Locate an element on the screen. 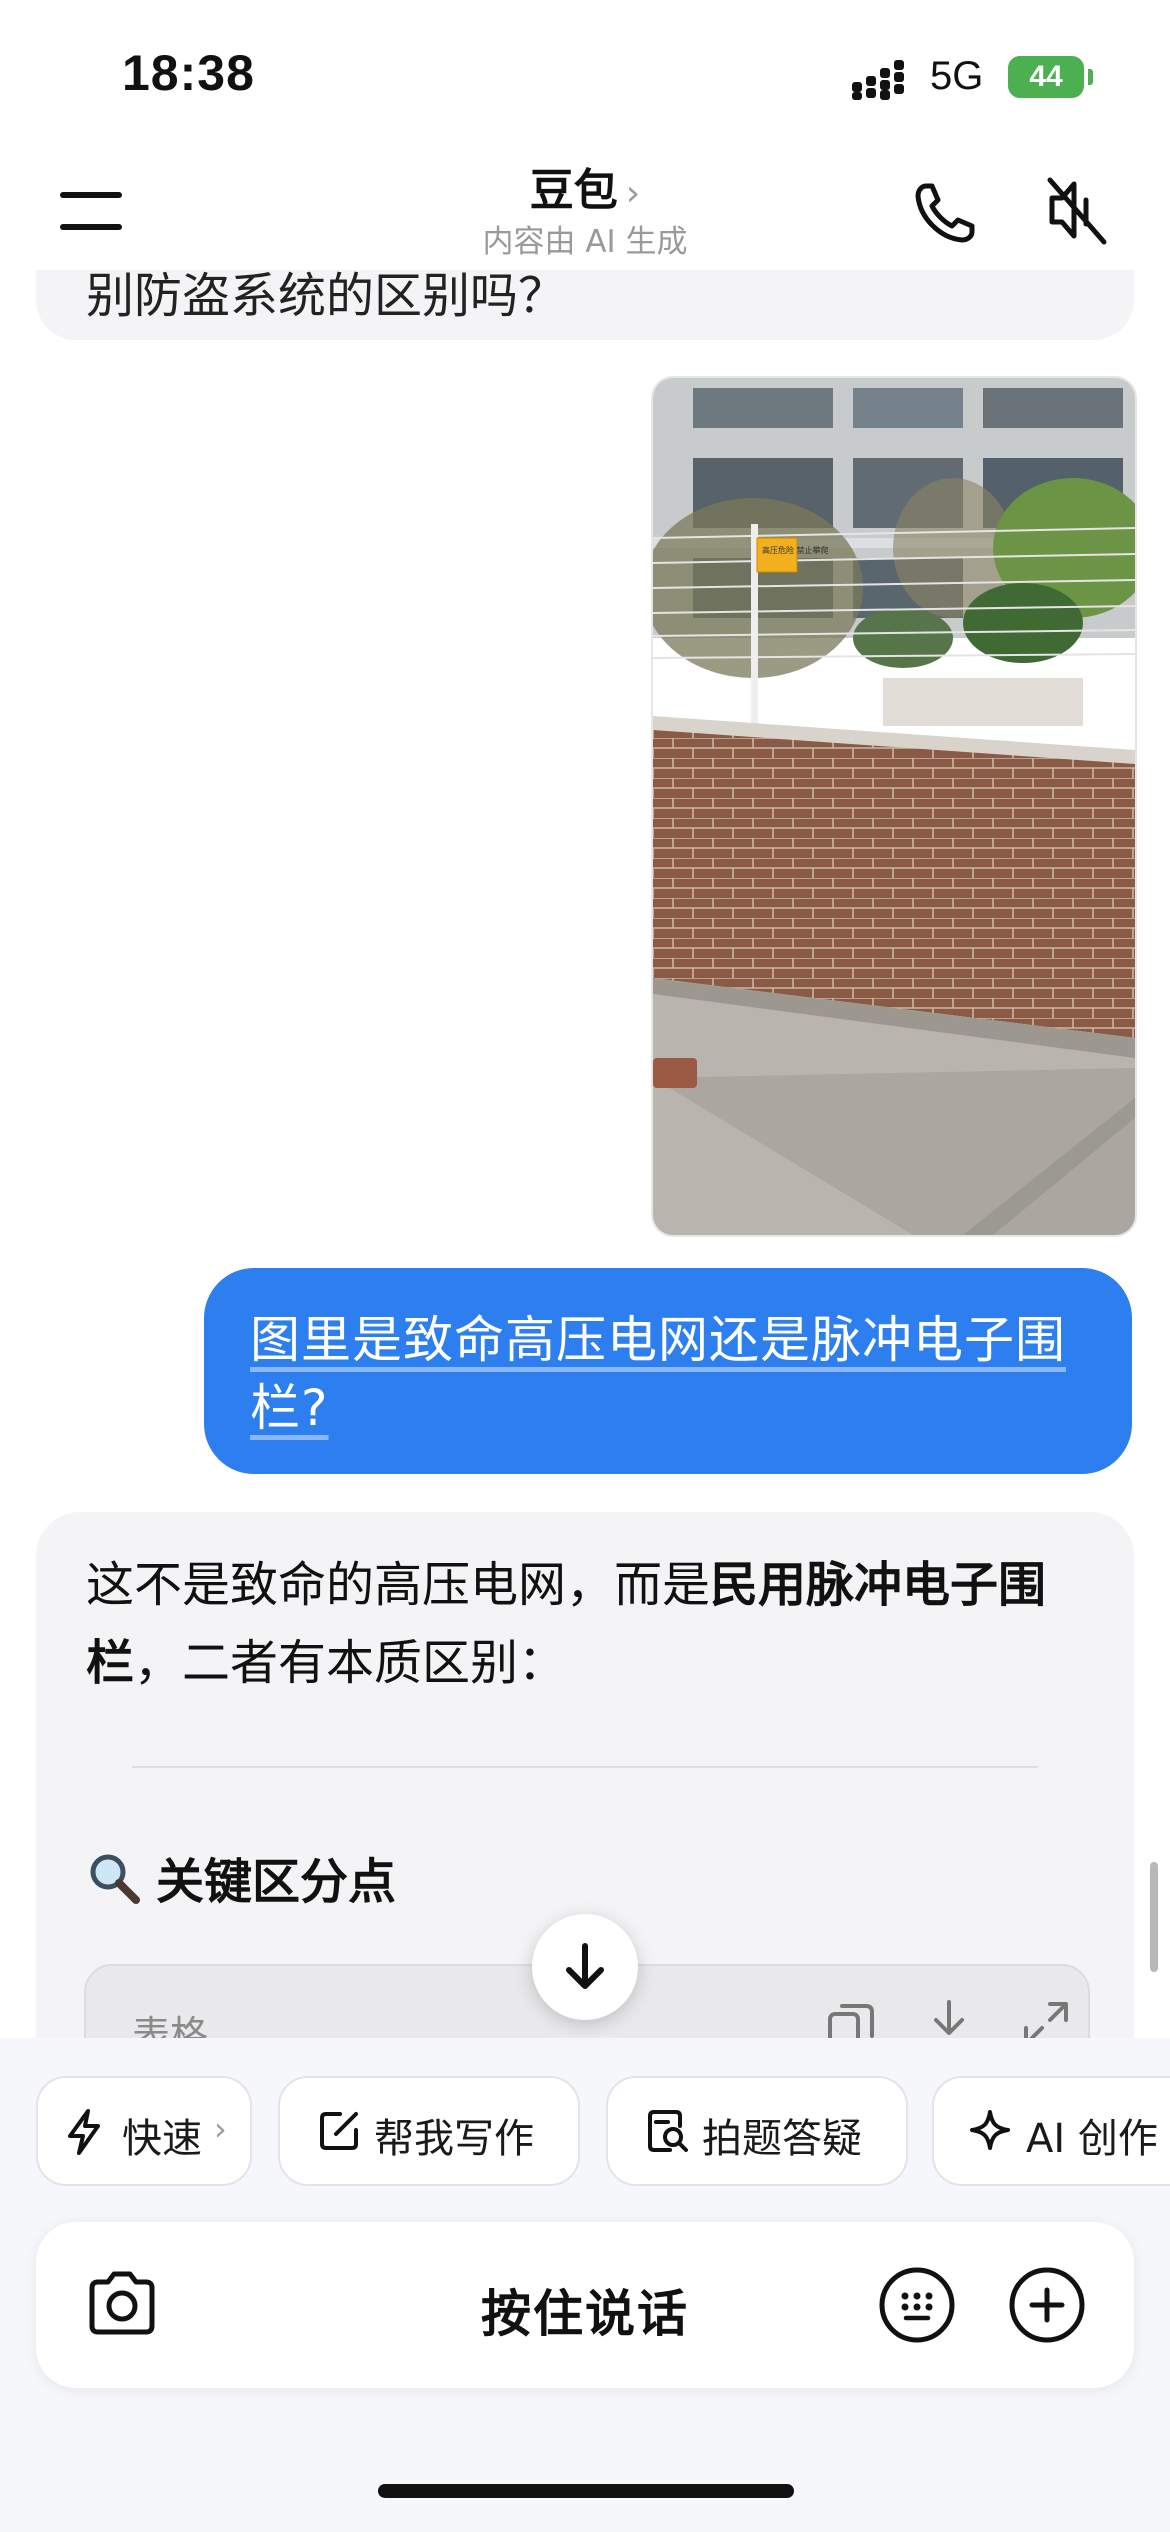  hold-to-talk-label: 按住说话 is located at coordinates (585, 2314).